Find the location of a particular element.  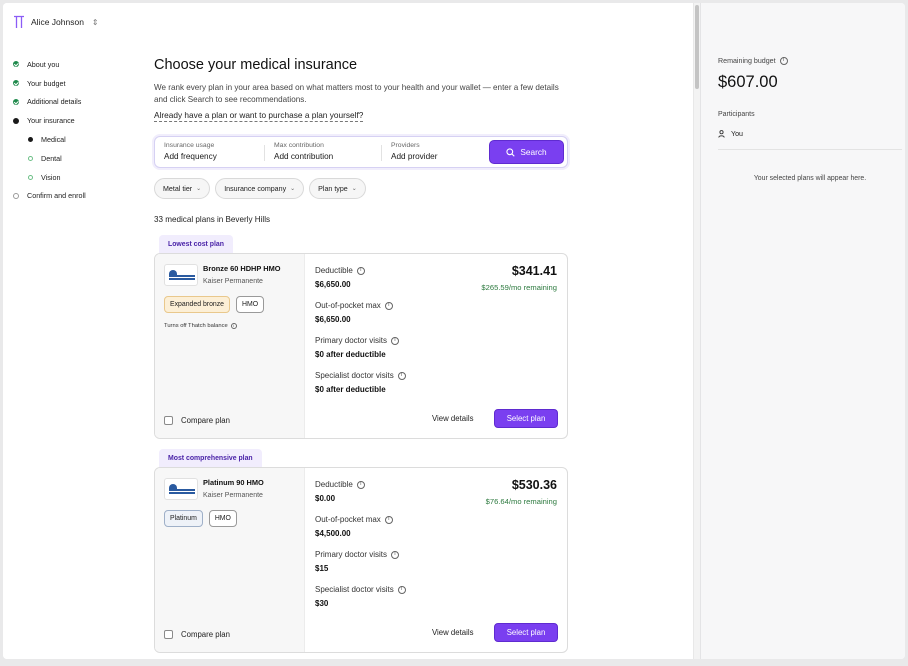

nav-item-label: Dental is located at coordinates (51, 158).